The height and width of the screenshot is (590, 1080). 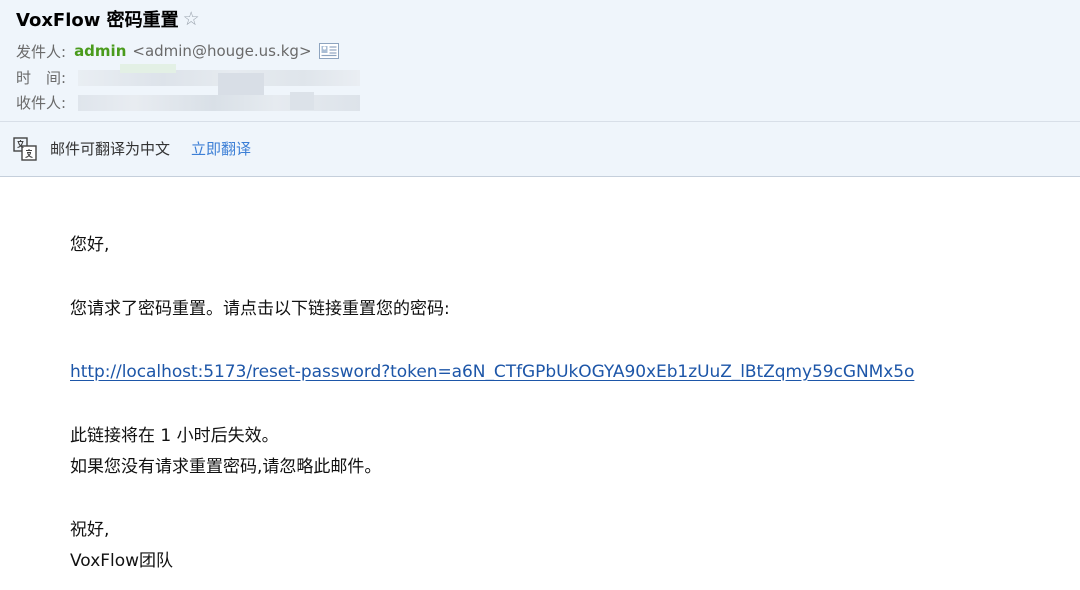 What do you see at coordinates (260, 309) in the screenshot?
I see `intro-text: 您请求了密码重置。请点击以下链接重置您的密码:` at bounding box center [260, 309].